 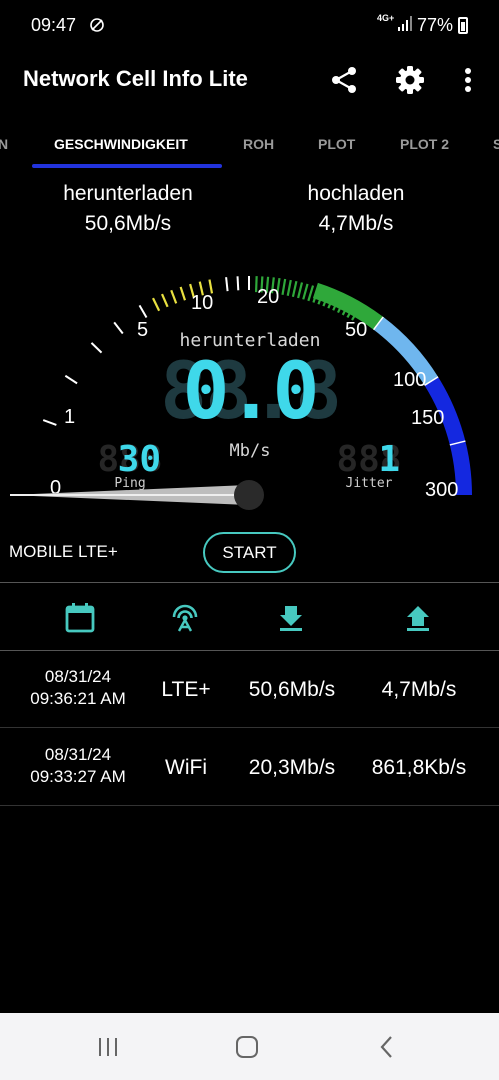 I want to click on upload-label: hochladen, so click(x=356, y=193).